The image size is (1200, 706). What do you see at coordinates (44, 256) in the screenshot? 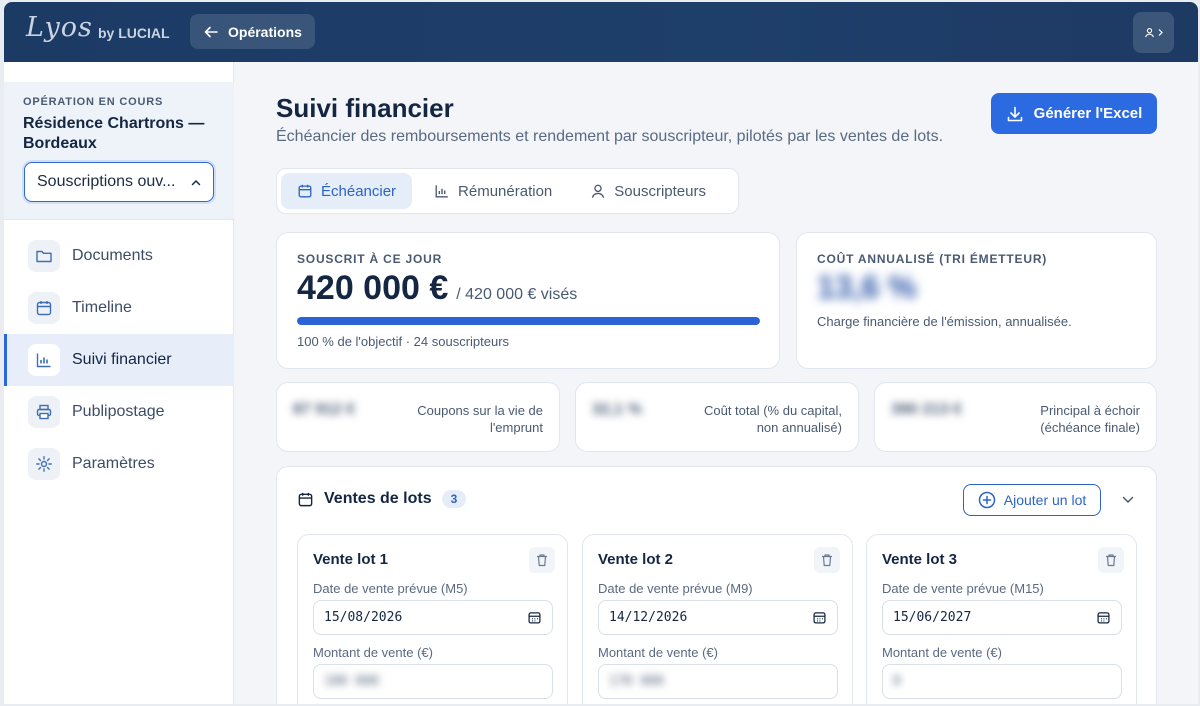
I see `folder-icon` at bounding box center [44, 256].